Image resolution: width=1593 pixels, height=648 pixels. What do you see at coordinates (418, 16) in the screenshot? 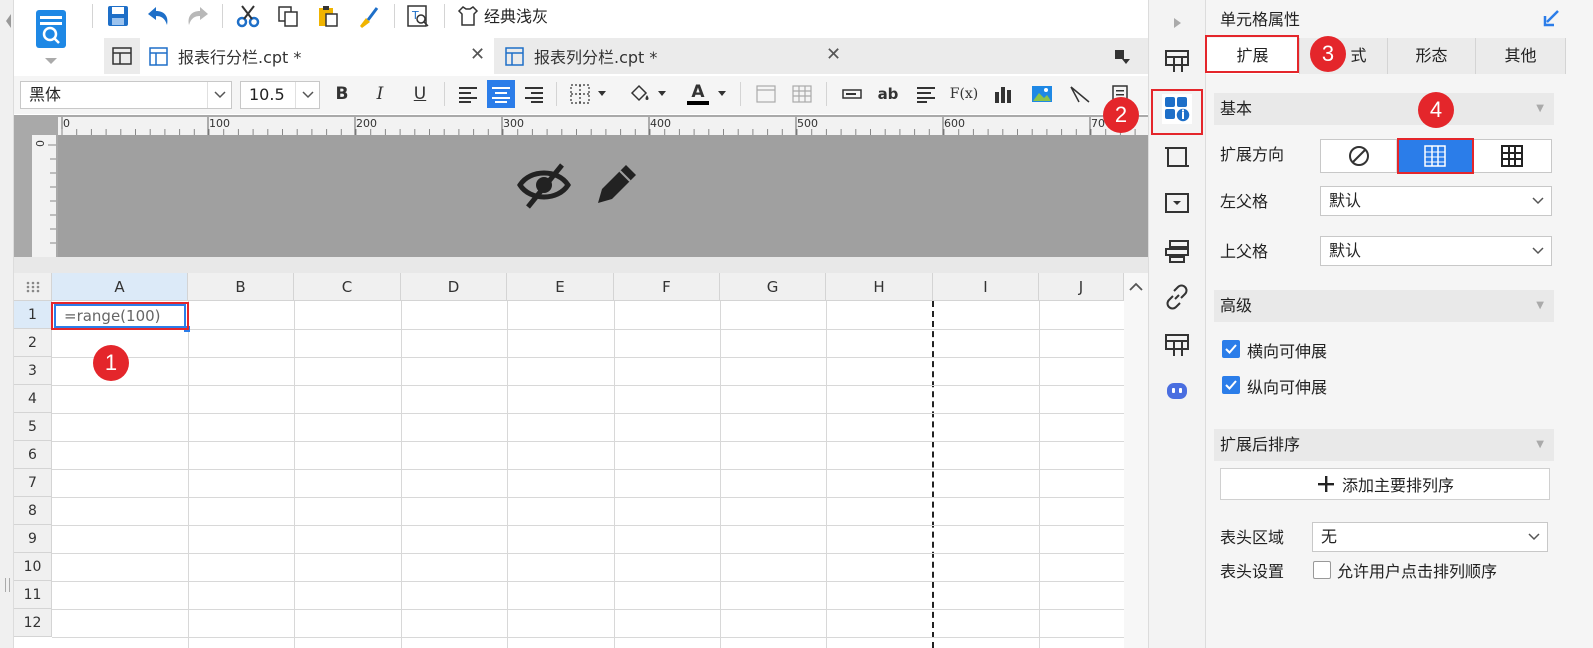
I see `preview-button: T` at bounding box center [418, 16].